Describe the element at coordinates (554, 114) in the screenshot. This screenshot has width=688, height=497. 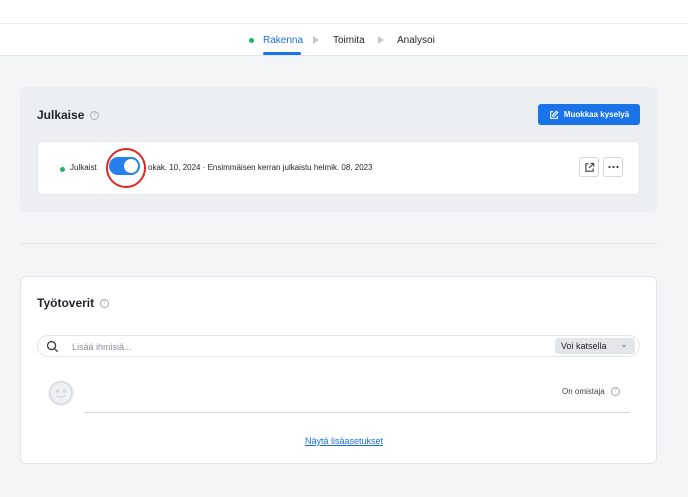
I see `edit-icon` at that location.